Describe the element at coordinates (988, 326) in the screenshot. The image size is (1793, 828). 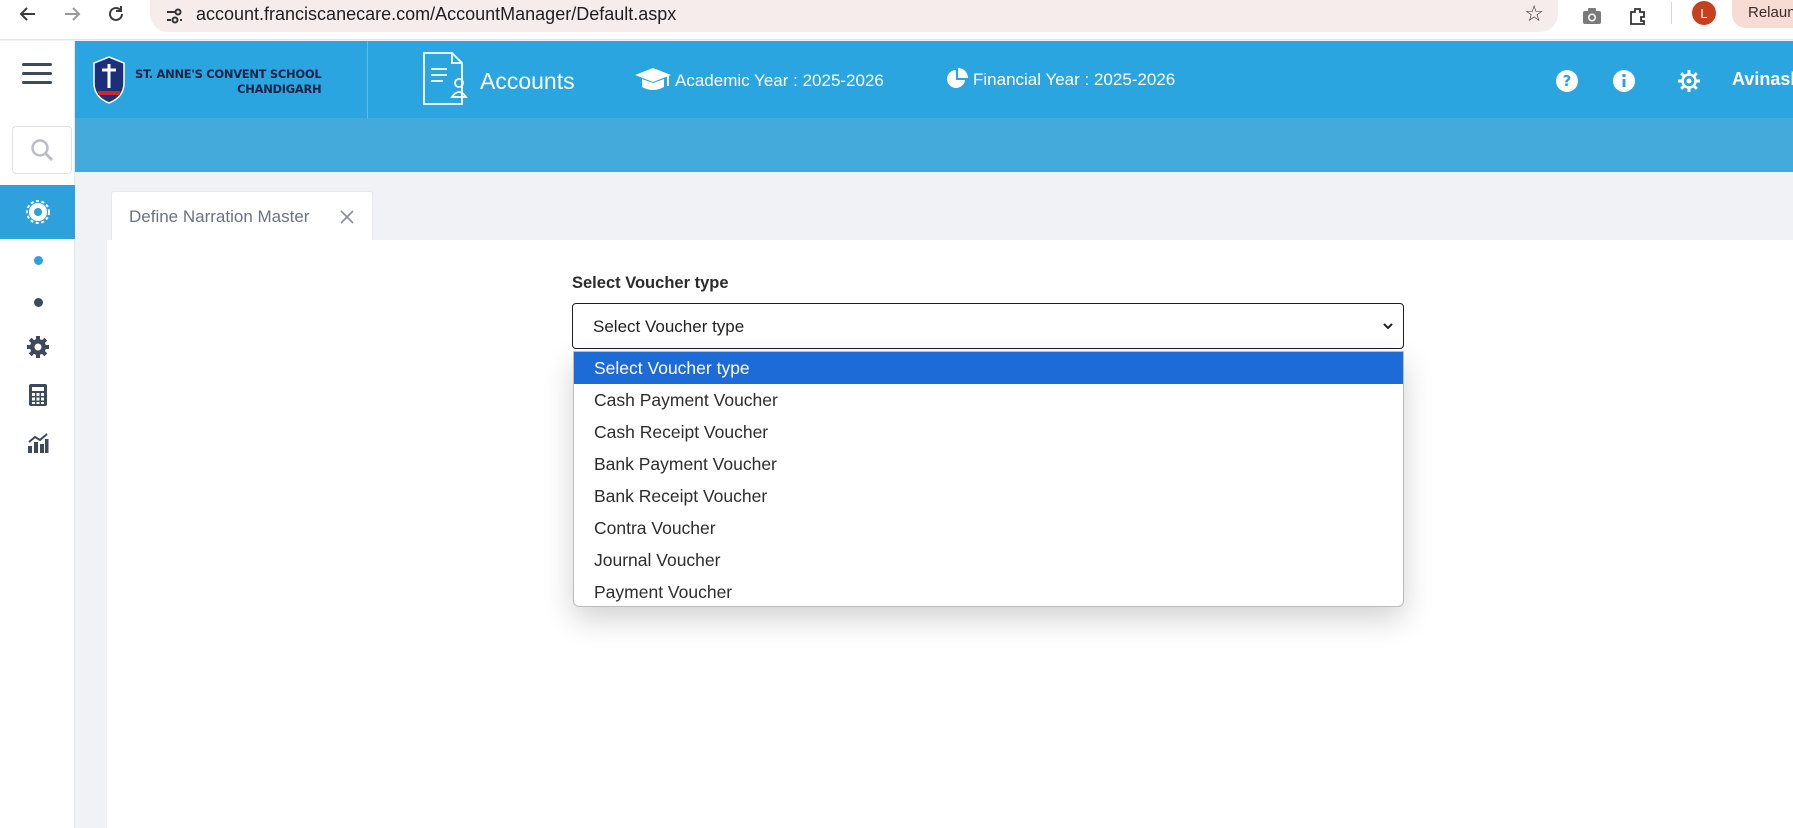
I see `voucher-type-select: Select Voucher type` at that location.